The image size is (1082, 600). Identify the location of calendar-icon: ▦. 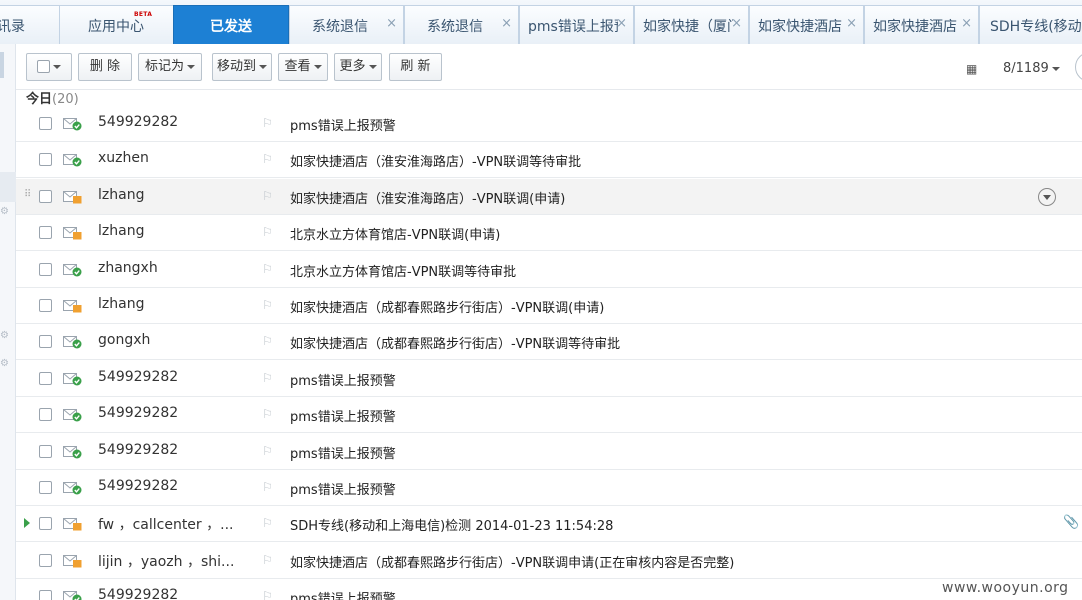
(971, 69).